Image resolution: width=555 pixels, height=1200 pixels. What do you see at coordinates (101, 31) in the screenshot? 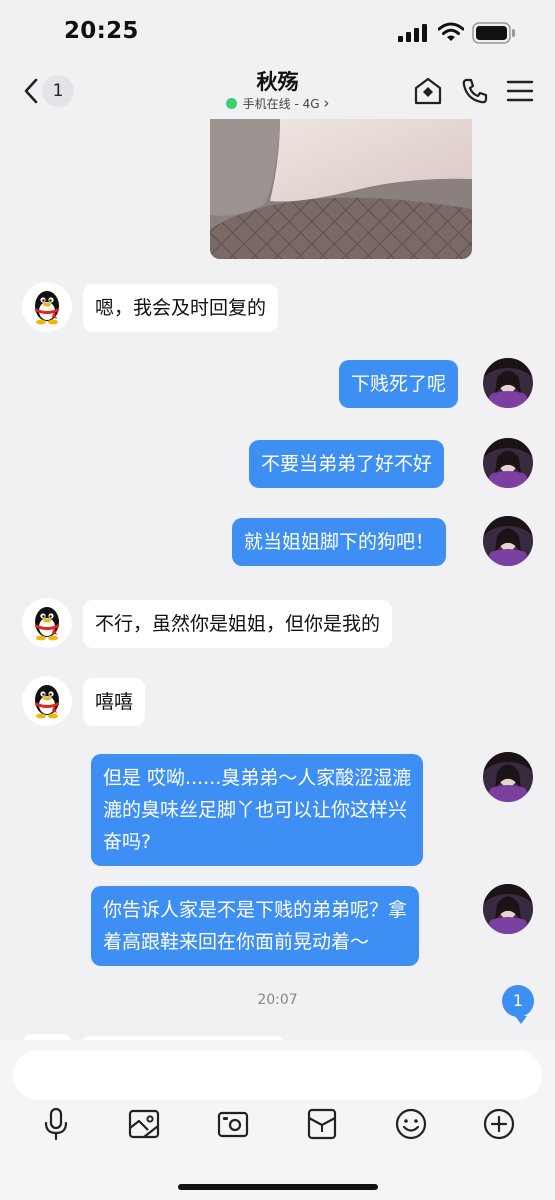
I see `status-time: 20:25` at bounding box center [101, 31].